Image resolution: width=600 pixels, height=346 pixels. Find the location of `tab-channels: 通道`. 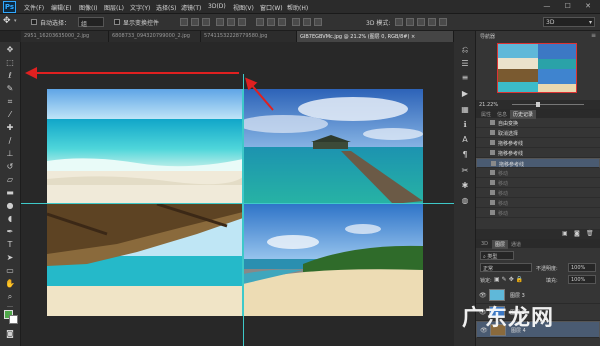

tab-channels: 通道 is located at coordinates (516, 244).